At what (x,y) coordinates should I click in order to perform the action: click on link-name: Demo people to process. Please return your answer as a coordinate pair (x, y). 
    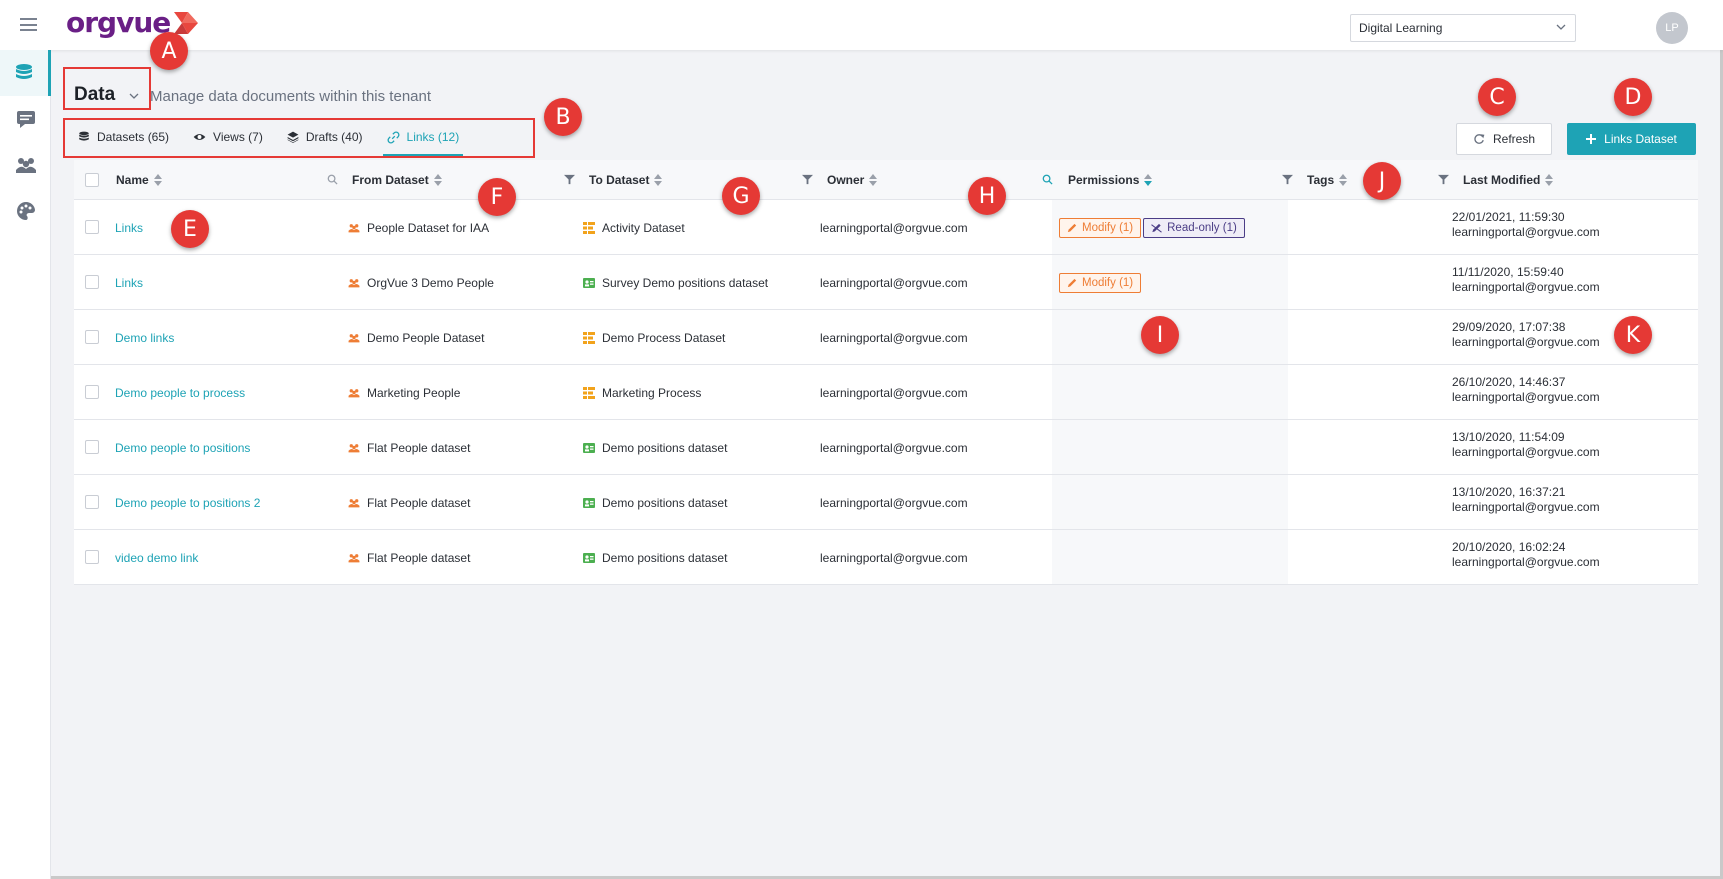
    Looking at the image, I should click on (180, 393).